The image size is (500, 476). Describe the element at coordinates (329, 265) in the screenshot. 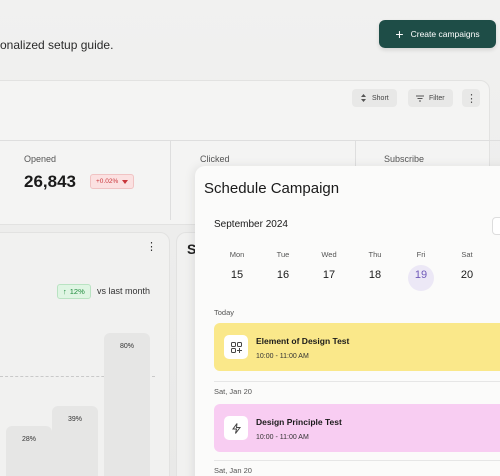

I see `day-wed: Wed 17` at that location.